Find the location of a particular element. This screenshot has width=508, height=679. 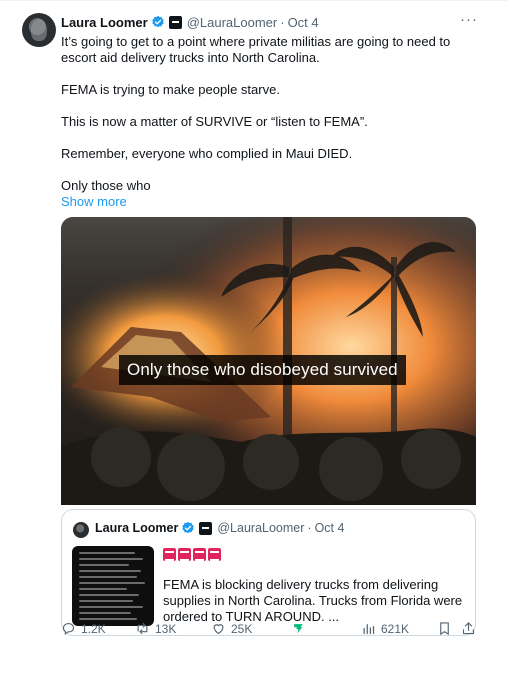

bookmark-icon is located at coordinates (444, 629).